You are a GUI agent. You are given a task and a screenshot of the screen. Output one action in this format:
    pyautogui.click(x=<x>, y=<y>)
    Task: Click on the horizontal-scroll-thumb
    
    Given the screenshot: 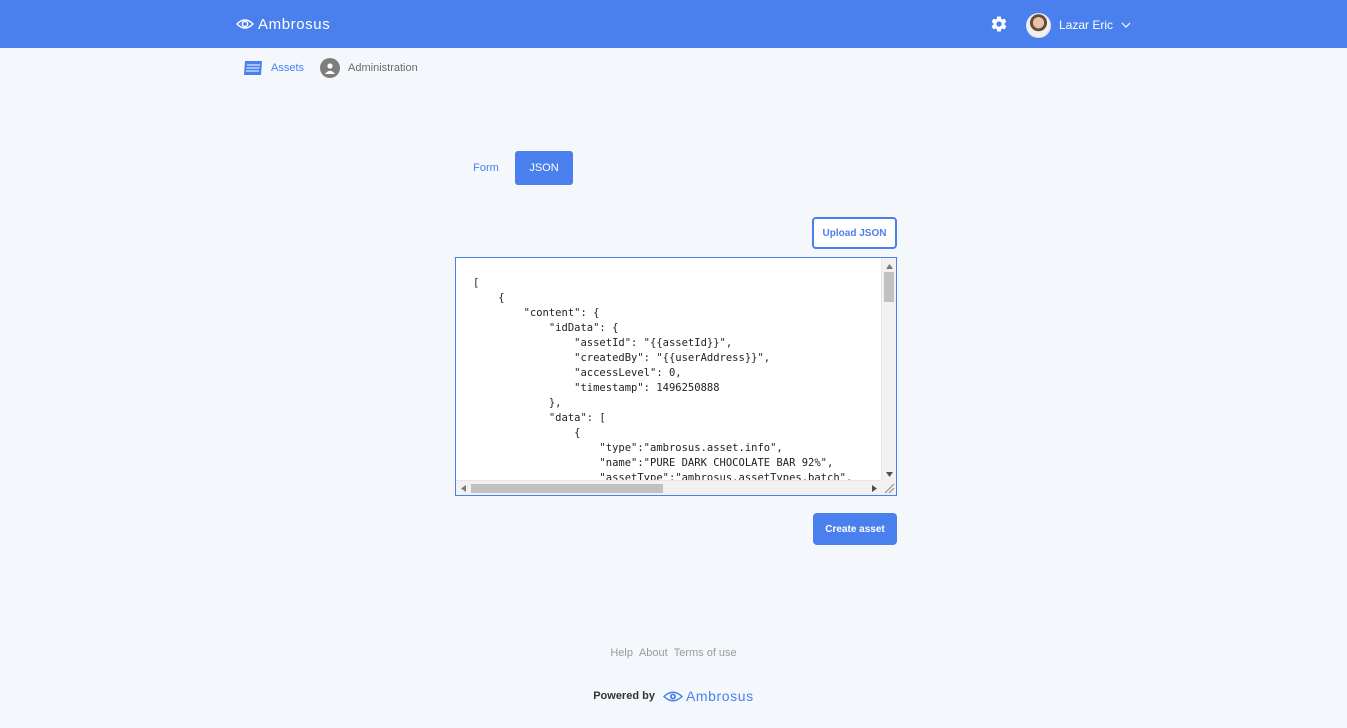 What is the action you would take?
    pyautogui.click(x=567, y=488)
    